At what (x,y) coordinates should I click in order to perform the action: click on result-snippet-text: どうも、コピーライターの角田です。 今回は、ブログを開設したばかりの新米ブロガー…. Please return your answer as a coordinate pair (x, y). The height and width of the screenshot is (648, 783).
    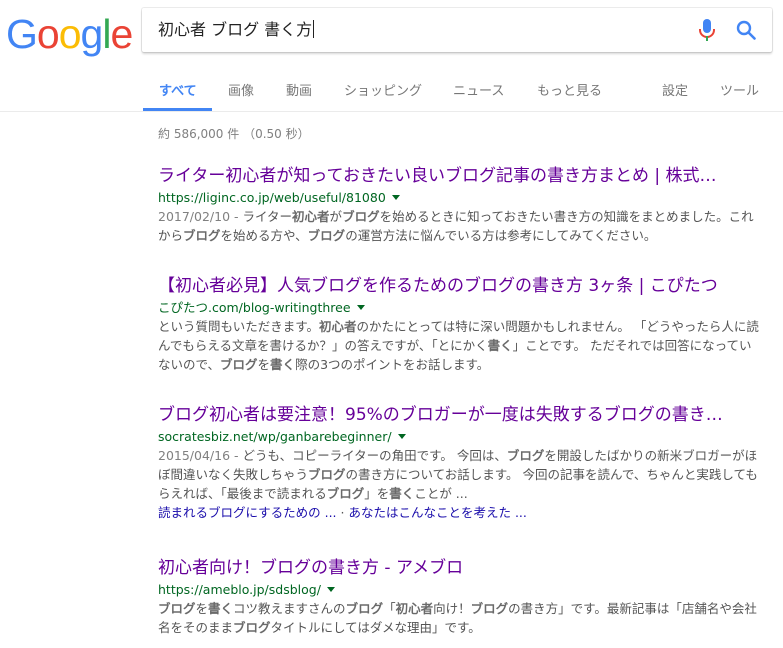
    Looking at the image, I should click on (458, 474).